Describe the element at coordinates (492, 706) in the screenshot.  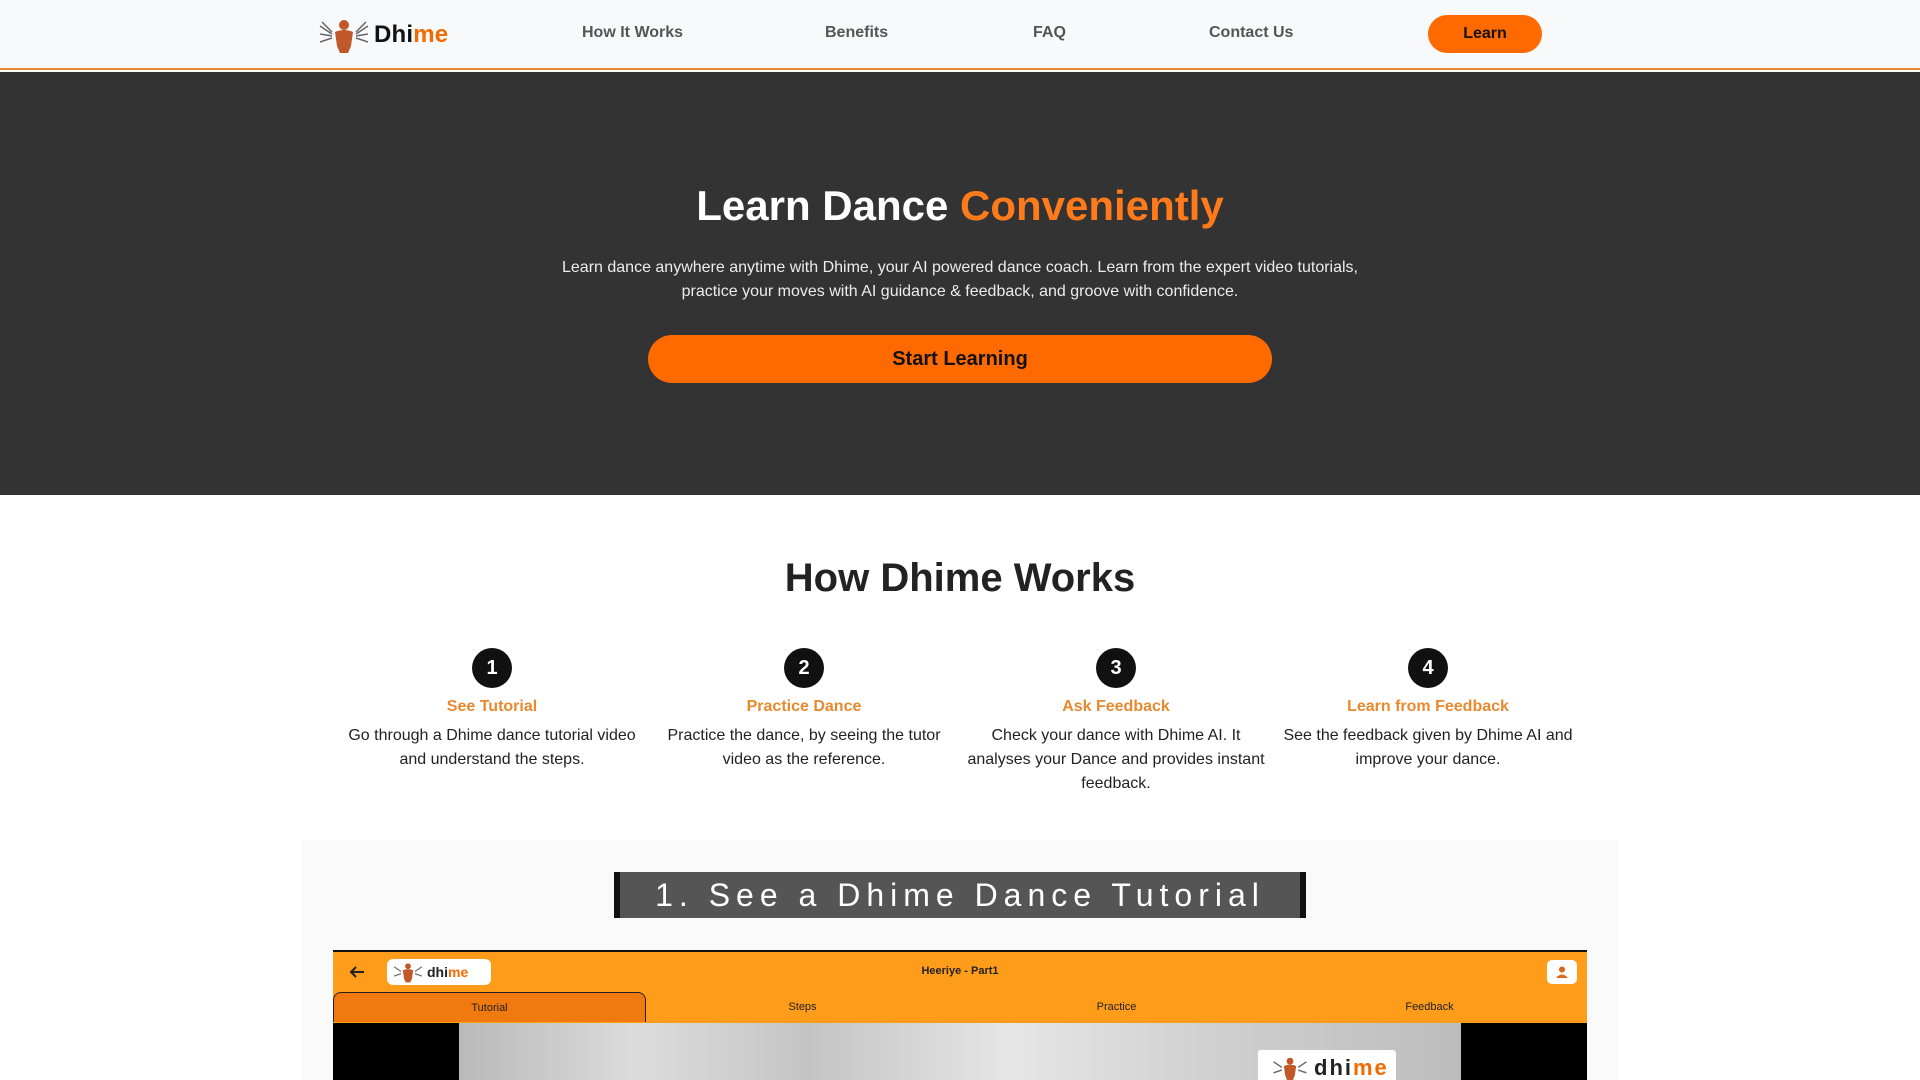
I see `step-title: See Tutorial` at that location.